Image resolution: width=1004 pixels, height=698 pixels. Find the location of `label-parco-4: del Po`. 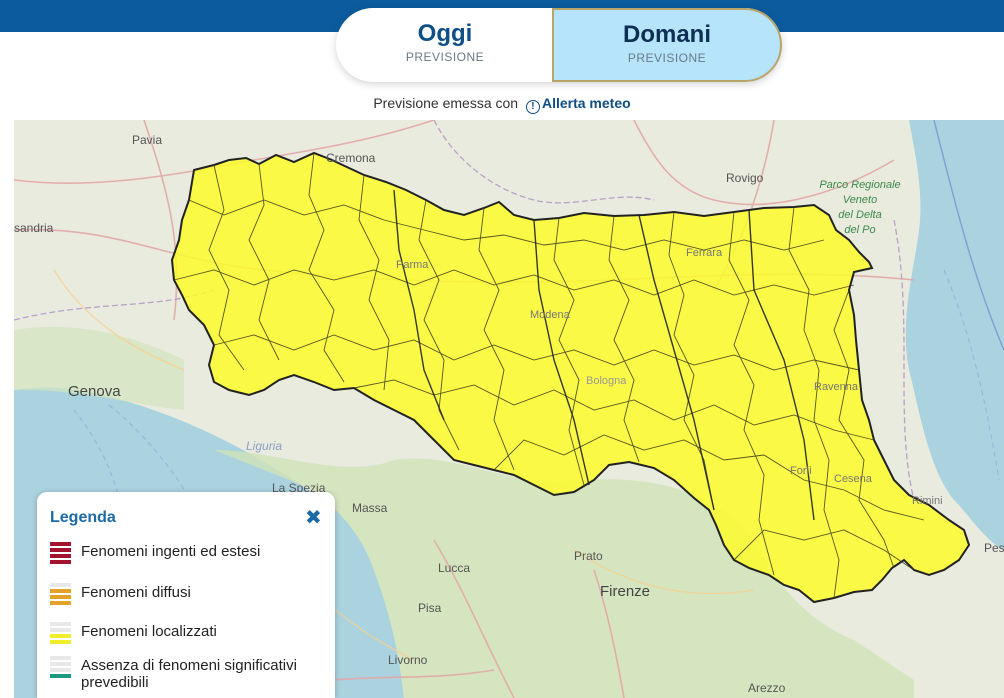

label-parco-4: del Po is located at coordinates (859, 230).